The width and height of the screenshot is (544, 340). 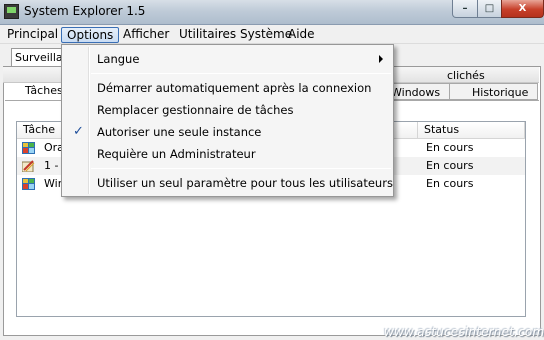 I want to click on minimize-button: –, so click(x=465, y=9).